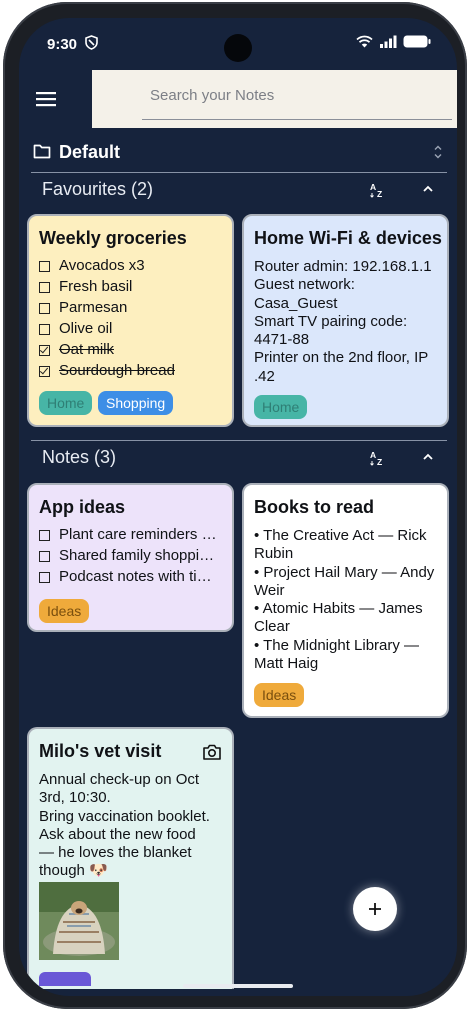 Image resolution: width=470 pixels, height=1011 pixels. What do you see at coordinates (238, 986) in the screenshot?
I see `gesture-bar` at bounding box center [238, 986].